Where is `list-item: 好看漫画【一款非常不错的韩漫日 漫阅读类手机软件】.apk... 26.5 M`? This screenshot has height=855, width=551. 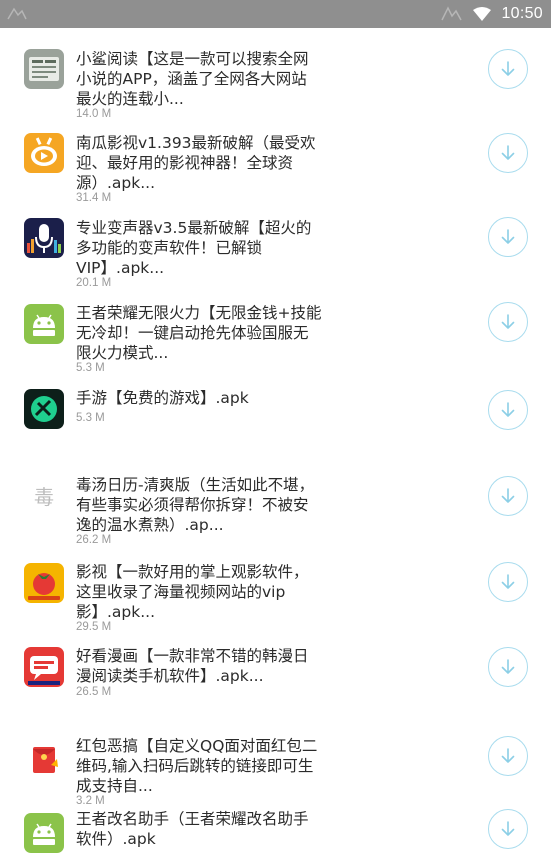
list-item: 好看漫画【一款非常不错的韩漫日 漫阅读类手机软件】.apk... 26.5 M is located at coordinates (275, 665).